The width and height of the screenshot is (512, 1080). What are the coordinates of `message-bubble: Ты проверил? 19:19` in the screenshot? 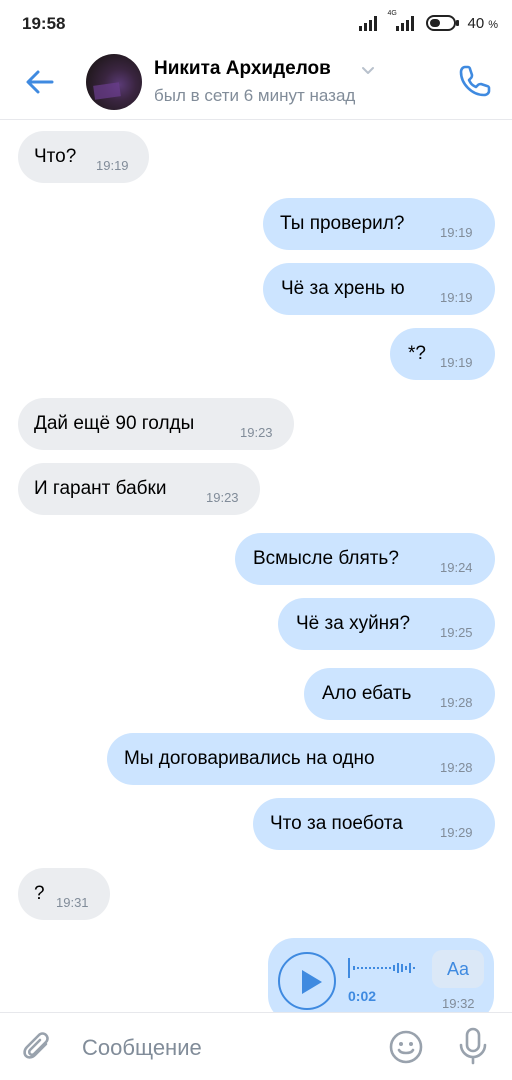 It's located at (379, 224).